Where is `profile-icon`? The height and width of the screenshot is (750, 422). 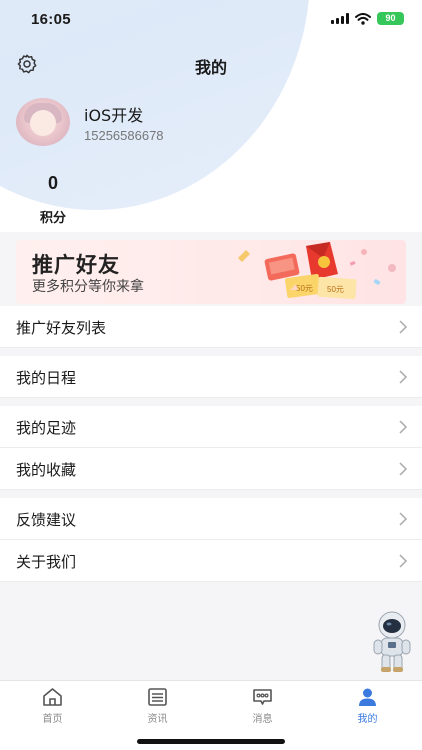 profile-icon is located at coordinates (367, 697).